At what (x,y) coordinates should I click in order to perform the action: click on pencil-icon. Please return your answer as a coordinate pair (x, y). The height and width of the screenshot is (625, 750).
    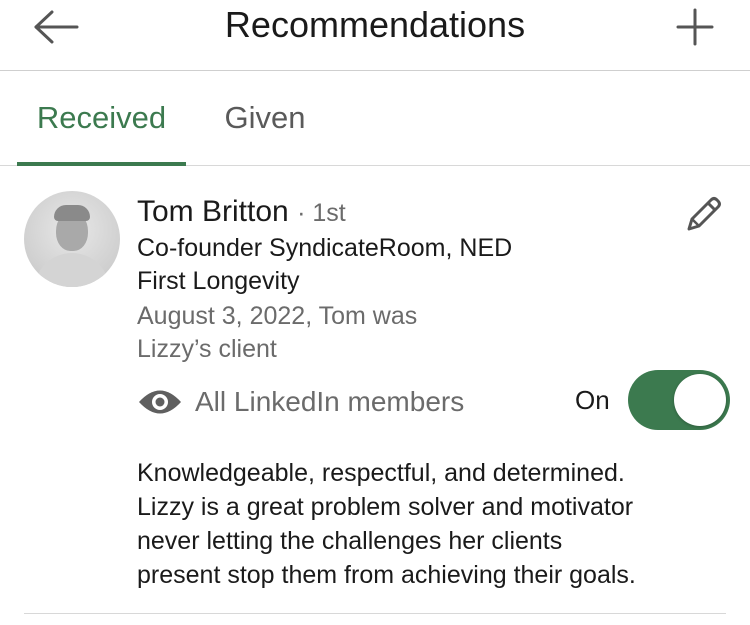
    Looking at the image, I should click on (704, 214).